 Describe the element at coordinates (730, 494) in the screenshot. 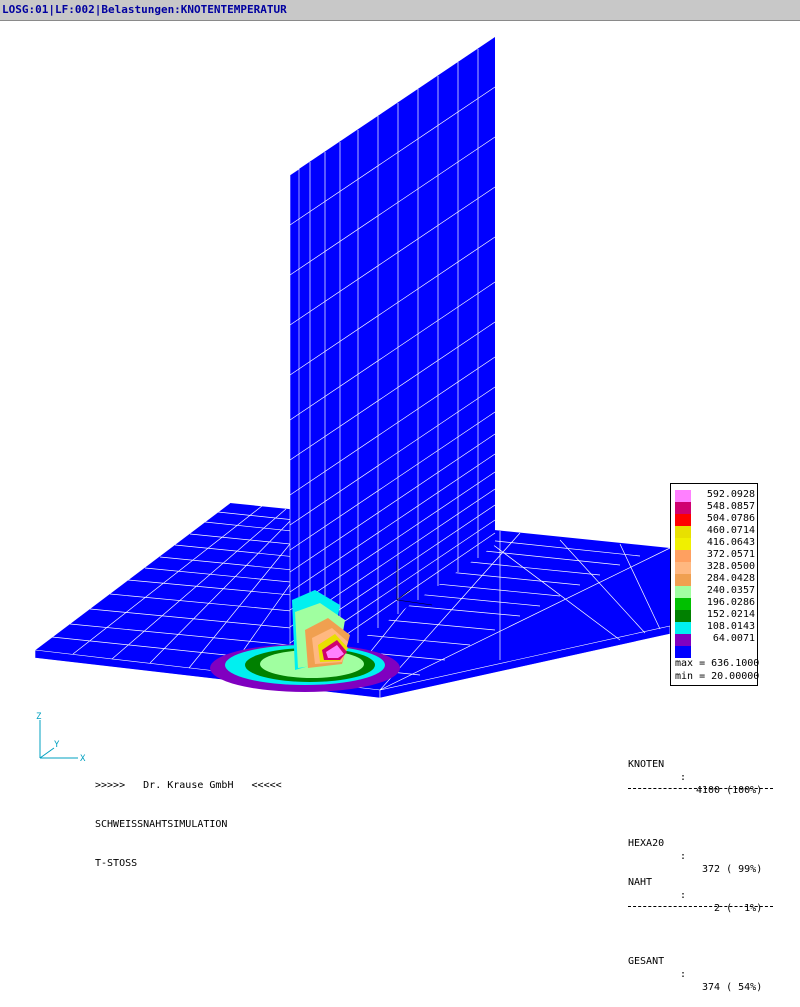

I see `legend-value: 592.0928` at that location.